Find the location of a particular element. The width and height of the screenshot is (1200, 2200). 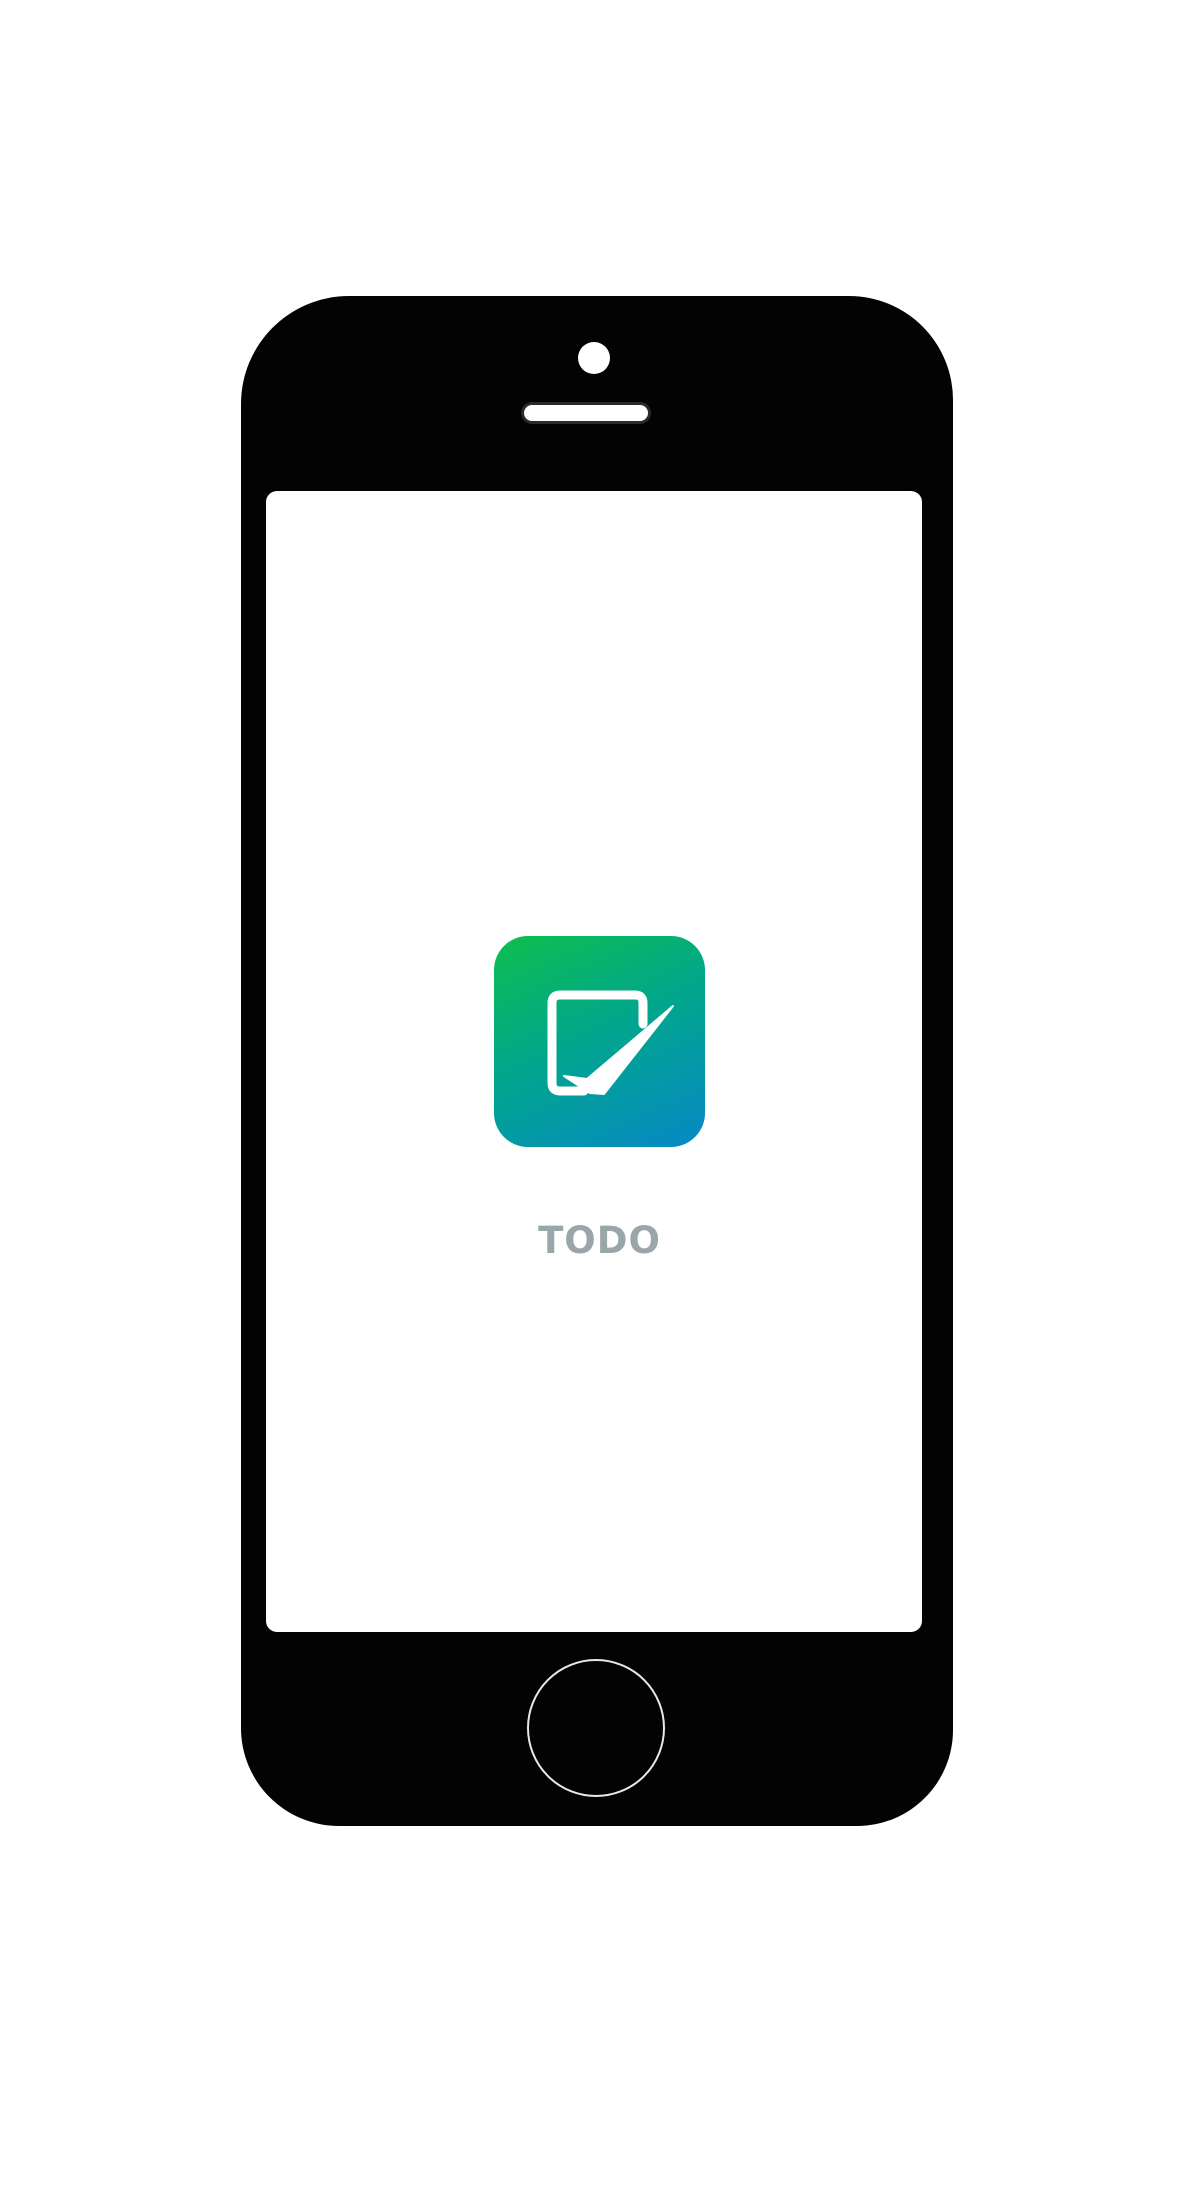

todo-app-icon is located at coordinates (599, 1041).